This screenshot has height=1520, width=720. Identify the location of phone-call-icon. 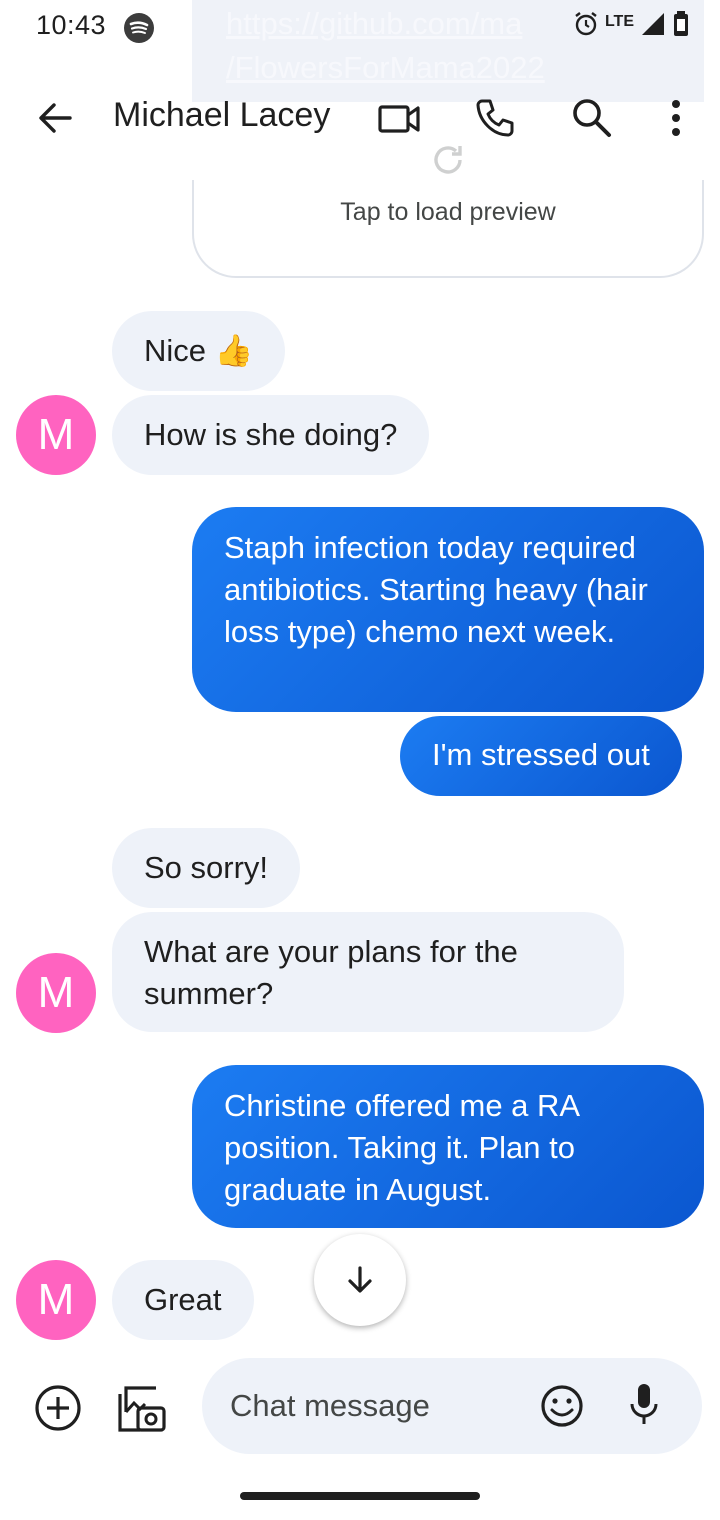
(496, 118).